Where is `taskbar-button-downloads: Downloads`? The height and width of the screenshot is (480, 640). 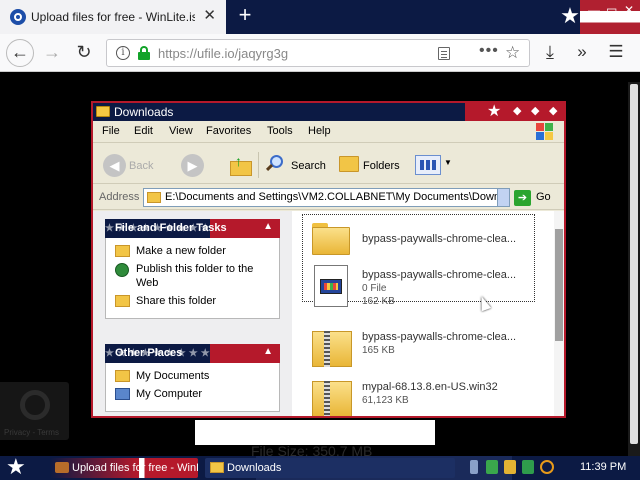 taskbar-button-downloads: Downloads is located at coordinates (330, 468).